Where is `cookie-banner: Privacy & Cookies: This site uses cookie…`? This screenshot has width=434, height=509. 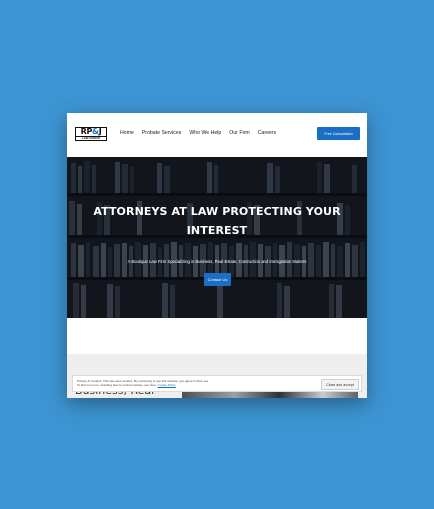 cookie-banner: Privacy & Cookies: This site uses cookie… is located at coordinates (217, 383).